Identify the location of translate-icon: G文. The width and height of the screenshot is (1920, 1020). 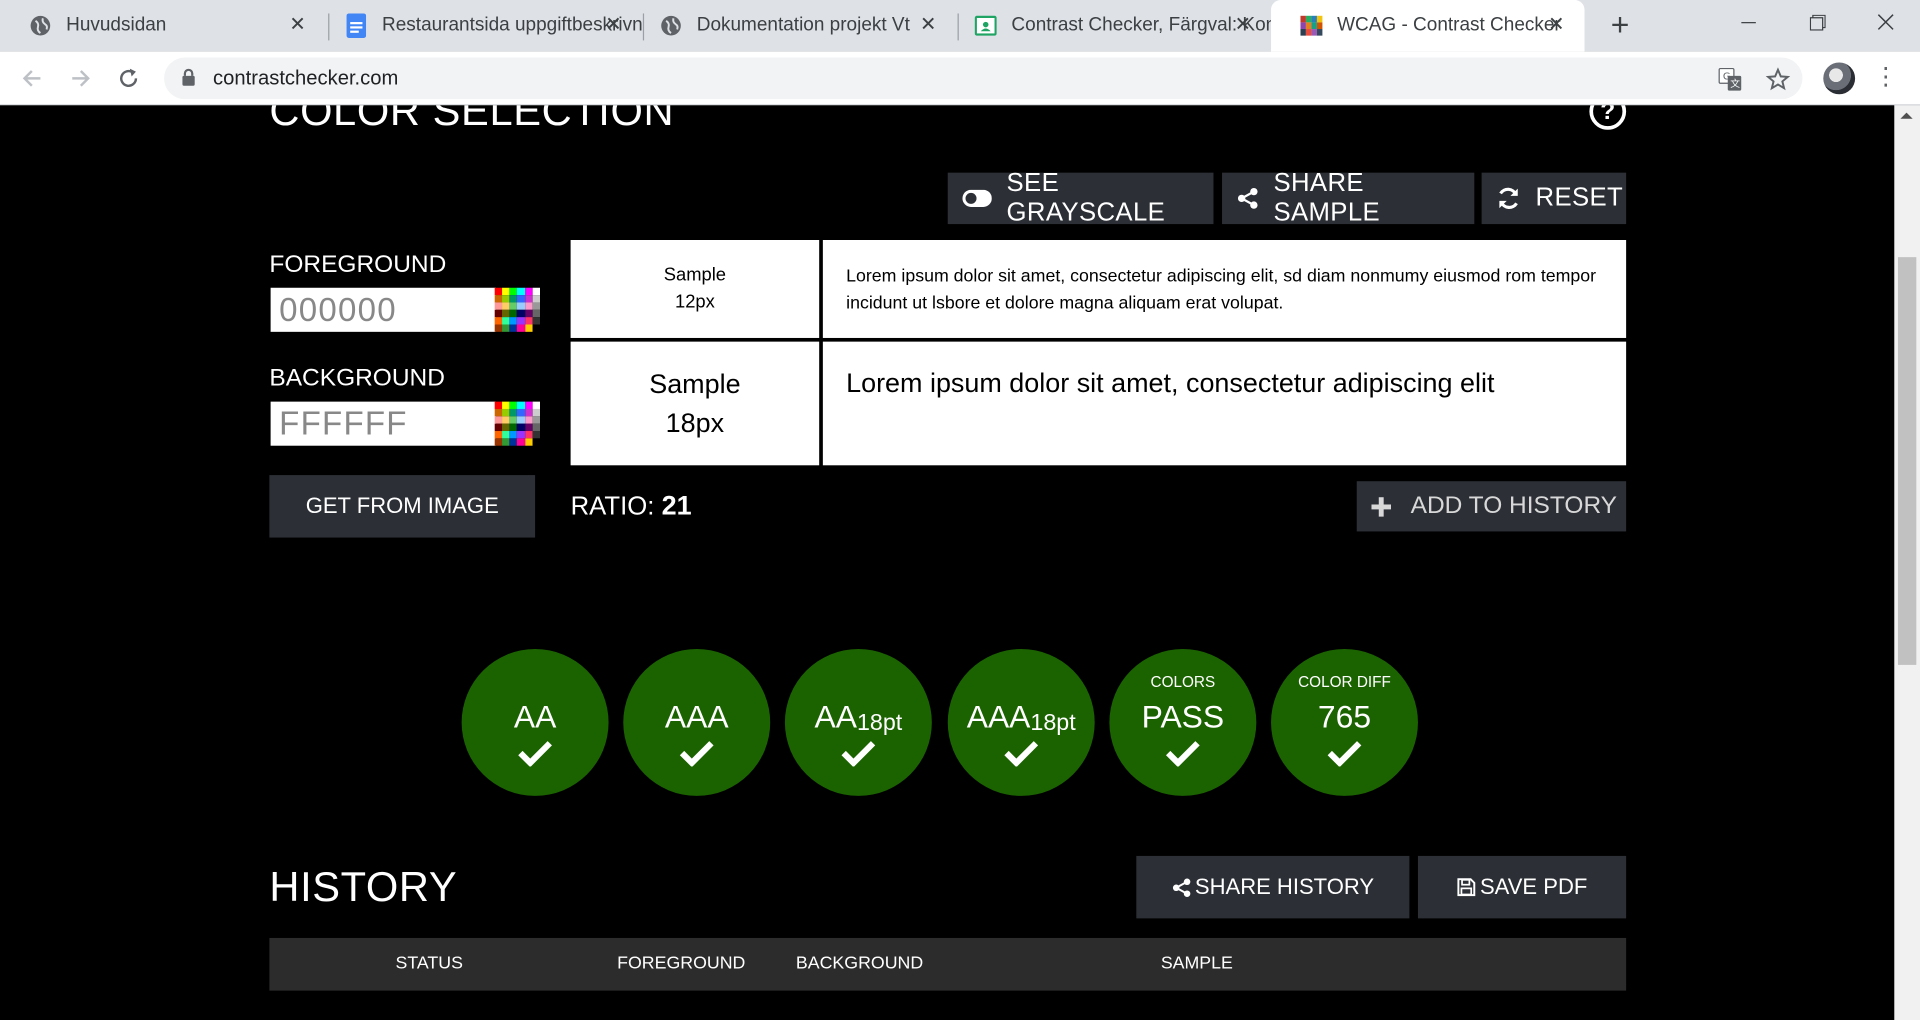
(1730, 79).